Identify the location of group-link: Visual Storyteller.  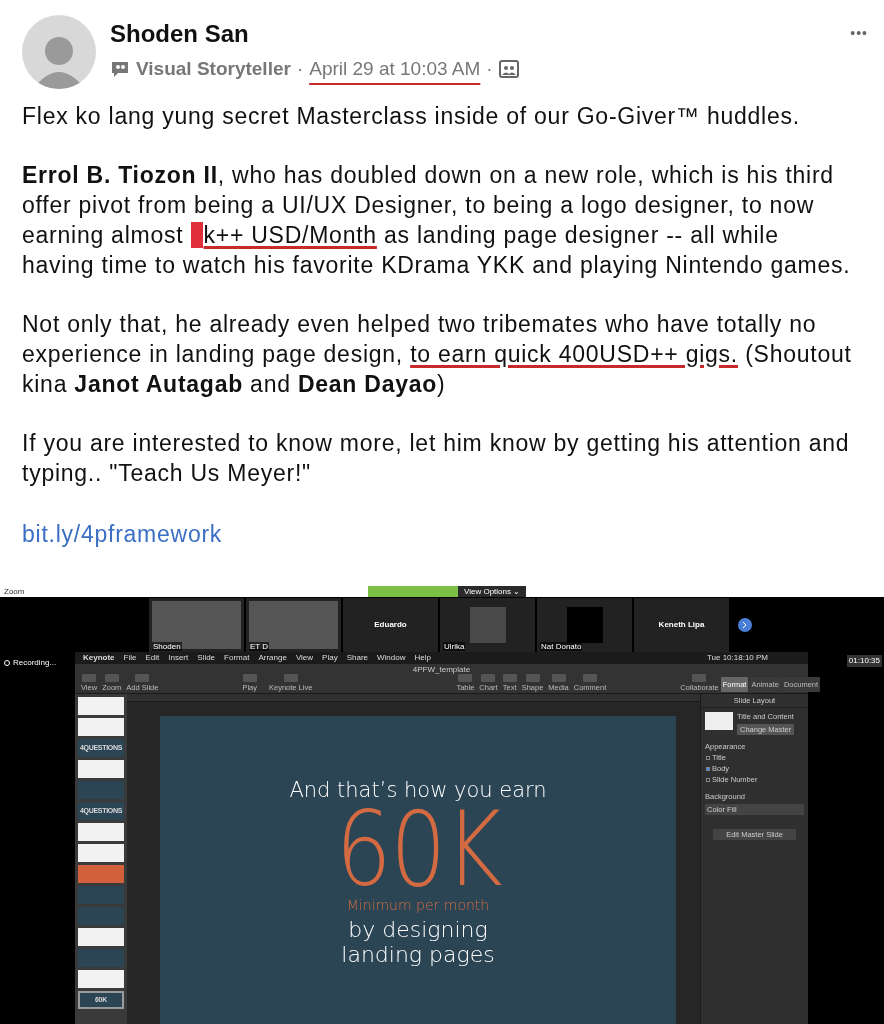
(213, 69).